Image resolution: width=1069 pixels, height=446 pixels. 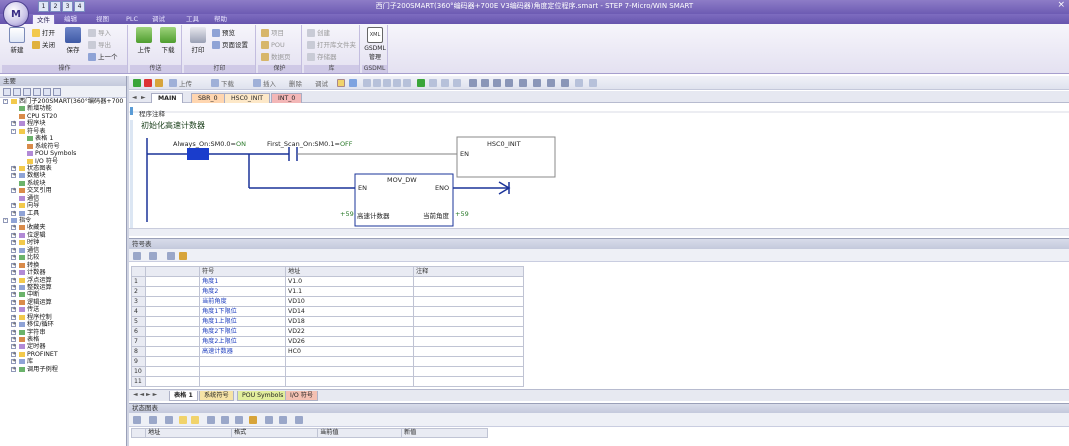 I want to click on tree-item: - 西门子200SMART(360°编码器+700, so click(x=63, y=101).